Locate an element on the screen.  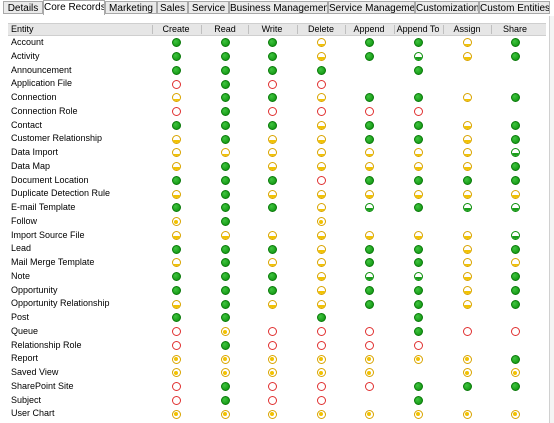
tab-customization: Customization is located at coordinates (447, 7).